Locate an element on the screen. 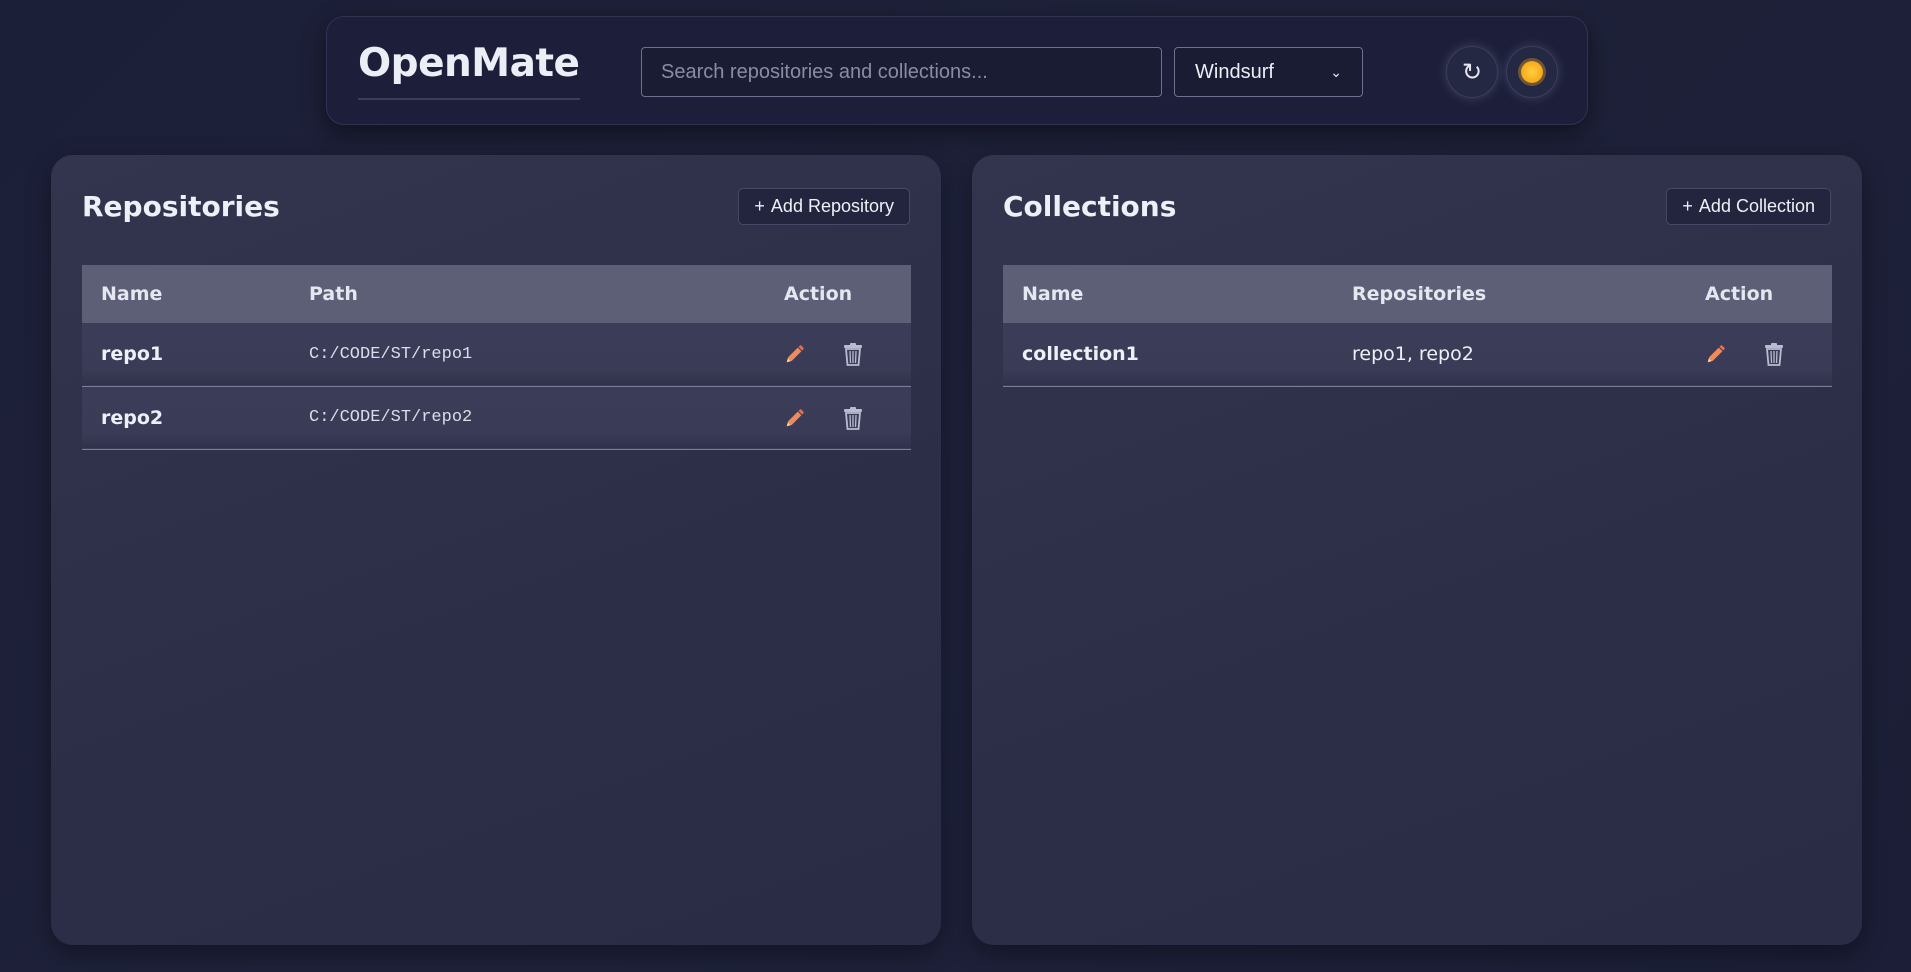 The height and width of the screenshot is (972, 1911). add-collection-button: + Add Collection is located at coordinates (1748, 206).